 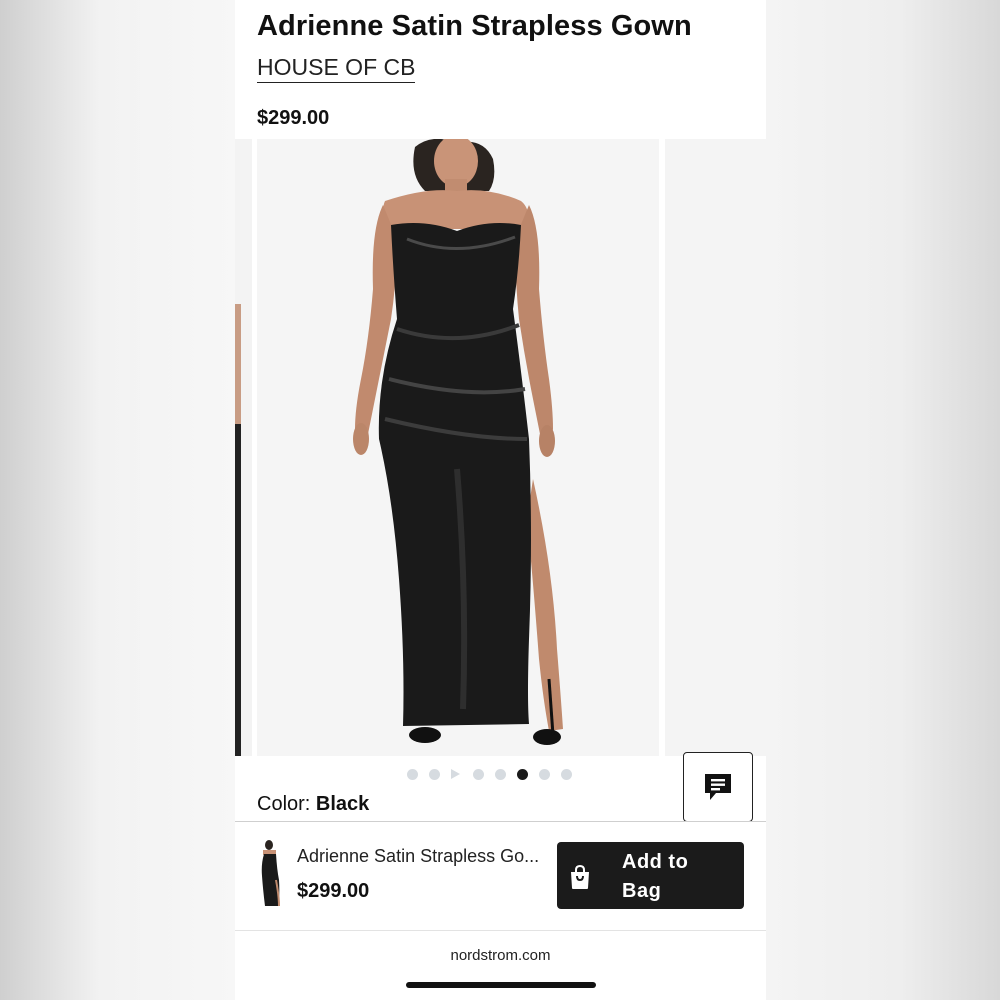 I want to click on thumbnail-gown-image, so click(x=270, y=873).